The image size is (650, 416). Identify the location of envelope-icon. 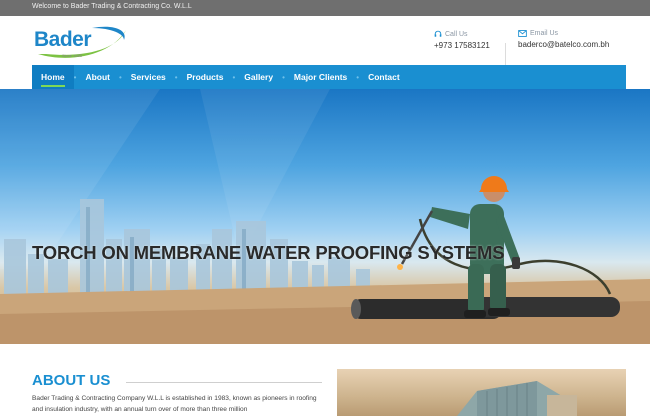
(522, 33).